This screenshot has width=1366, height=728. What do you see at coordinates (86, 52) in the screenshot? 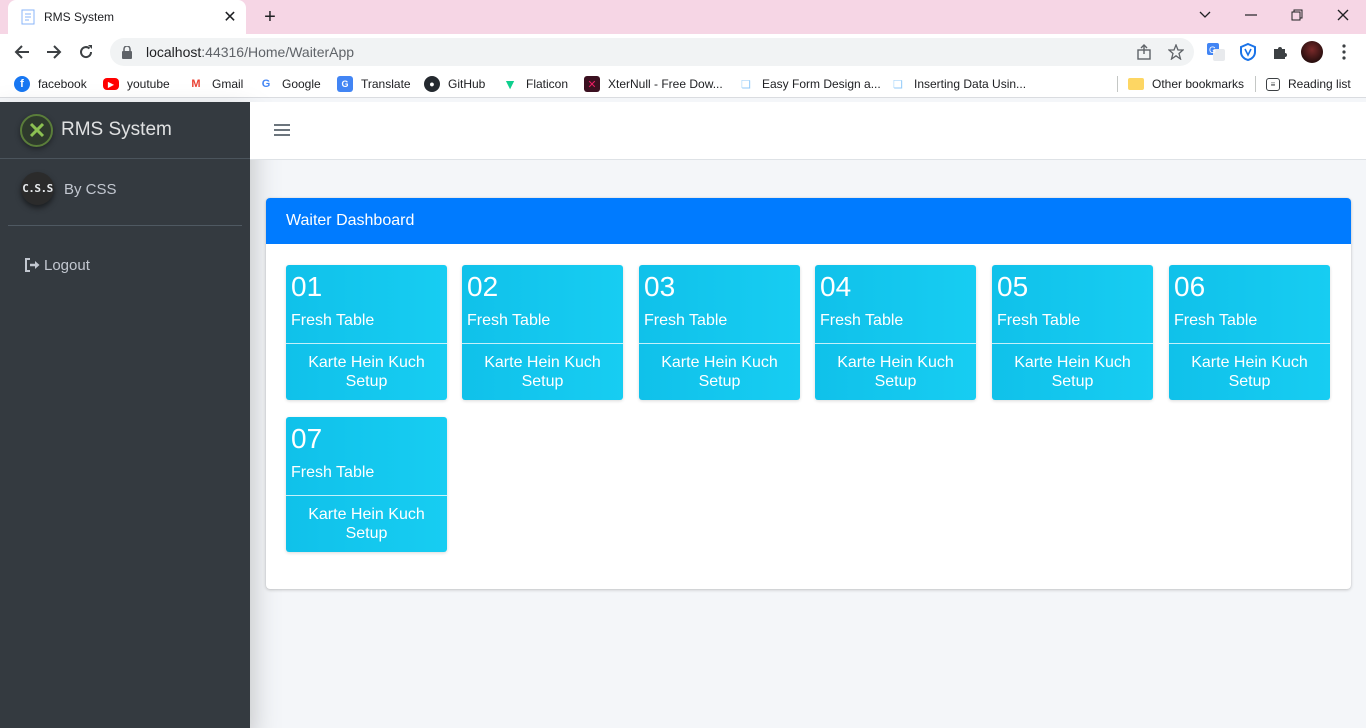
I see `reload-icon` at bounding box center [86, 52].